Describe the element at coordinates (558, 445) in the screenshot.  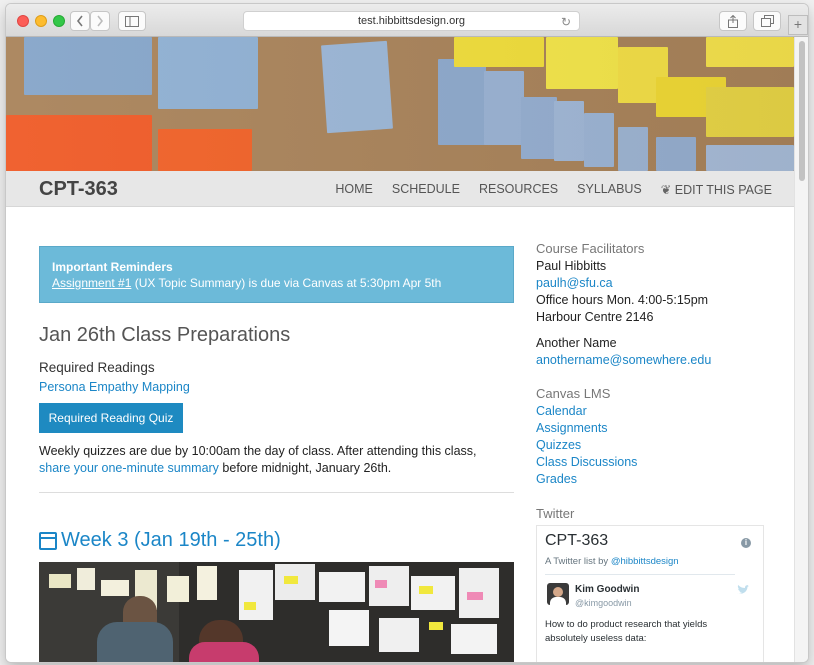
I see `canvas-link-quizzes: Quizzes` at that location.